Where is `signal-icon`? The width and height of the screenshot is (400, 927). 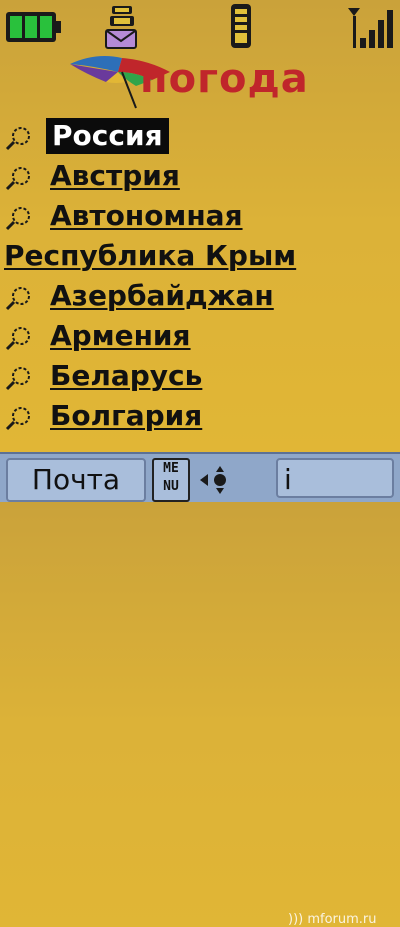 signal-icon is located at coordinates (370, 28).